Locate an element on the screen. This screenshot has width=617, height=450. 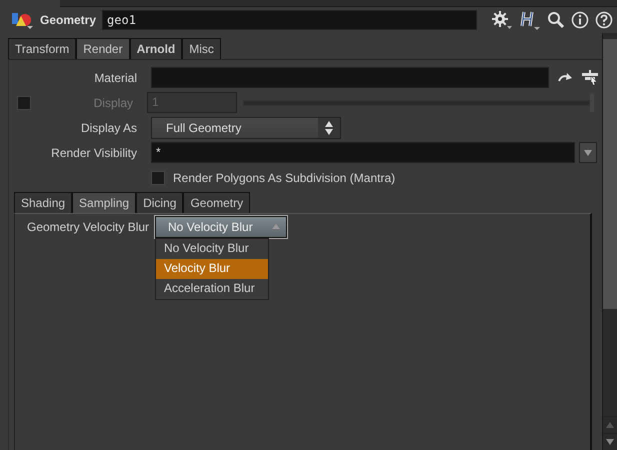
tab: Arnold is located at coordinates (156, 48).